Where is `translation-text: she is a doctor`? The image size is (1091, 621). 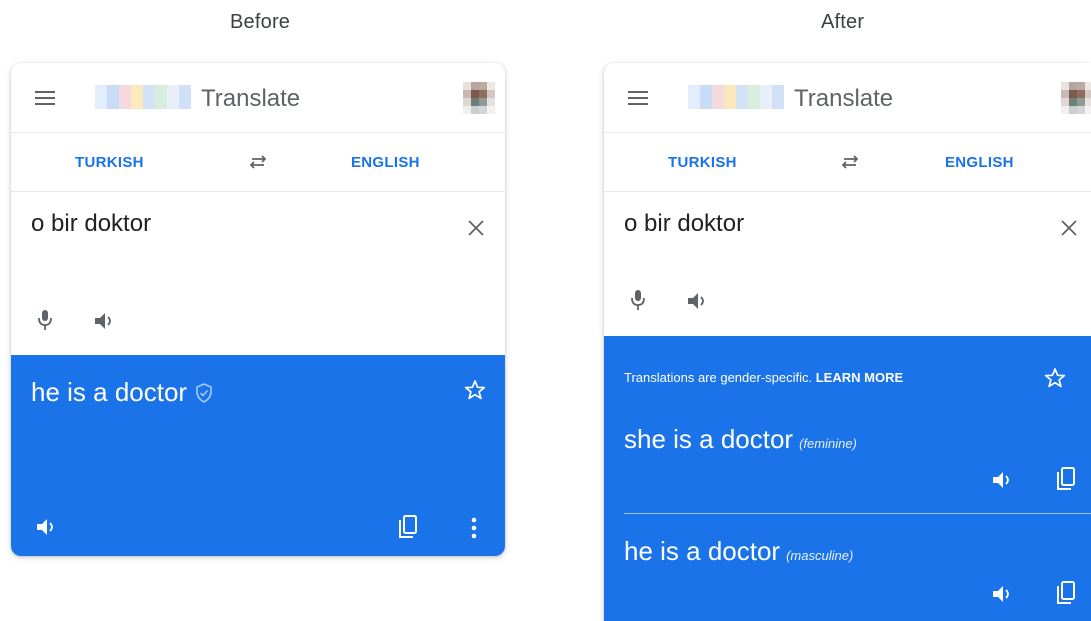
translation-text: she is a doctor is located at coordinates (709, 439).